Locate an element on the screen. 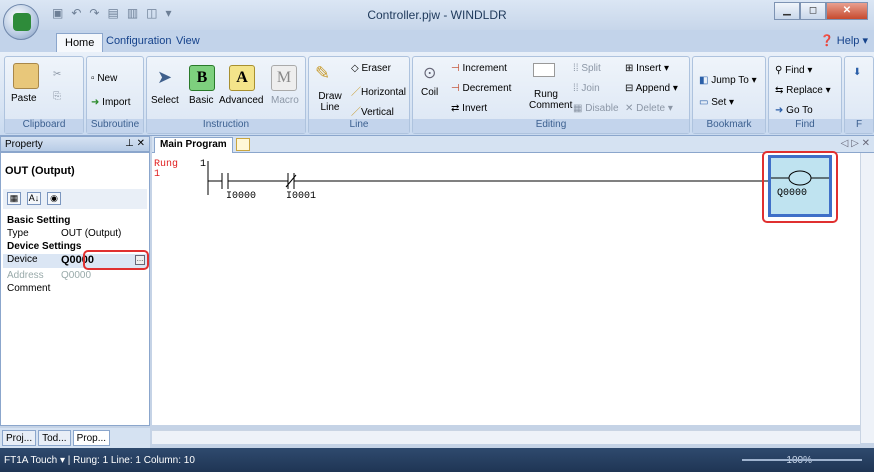  import-label: Import is located at coordinates (116, 102).